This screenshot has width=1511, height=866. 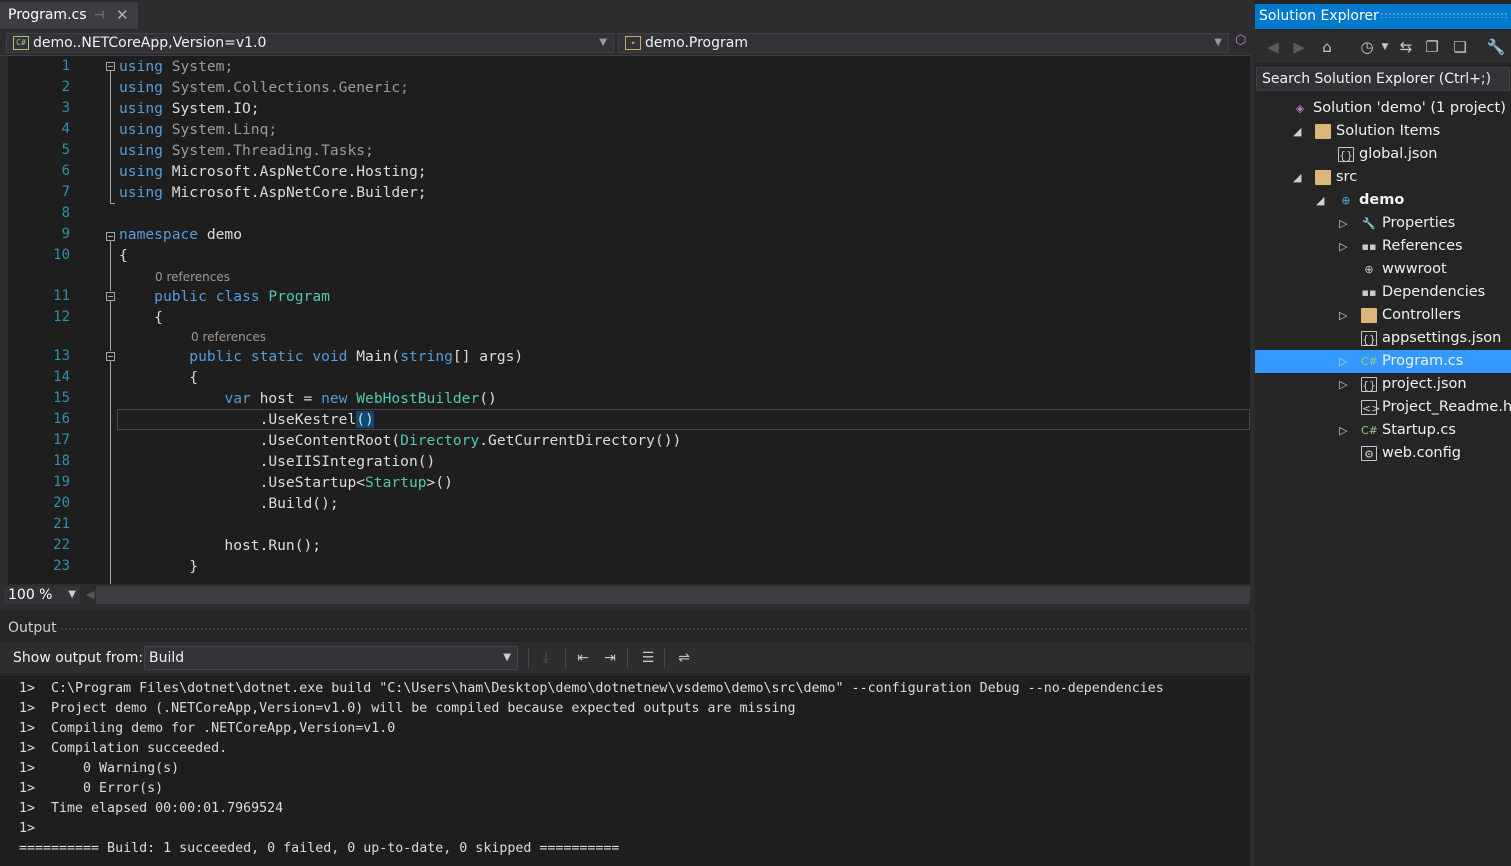 I want to click on zoom-value: 100 %, so click(x=30, y=595).